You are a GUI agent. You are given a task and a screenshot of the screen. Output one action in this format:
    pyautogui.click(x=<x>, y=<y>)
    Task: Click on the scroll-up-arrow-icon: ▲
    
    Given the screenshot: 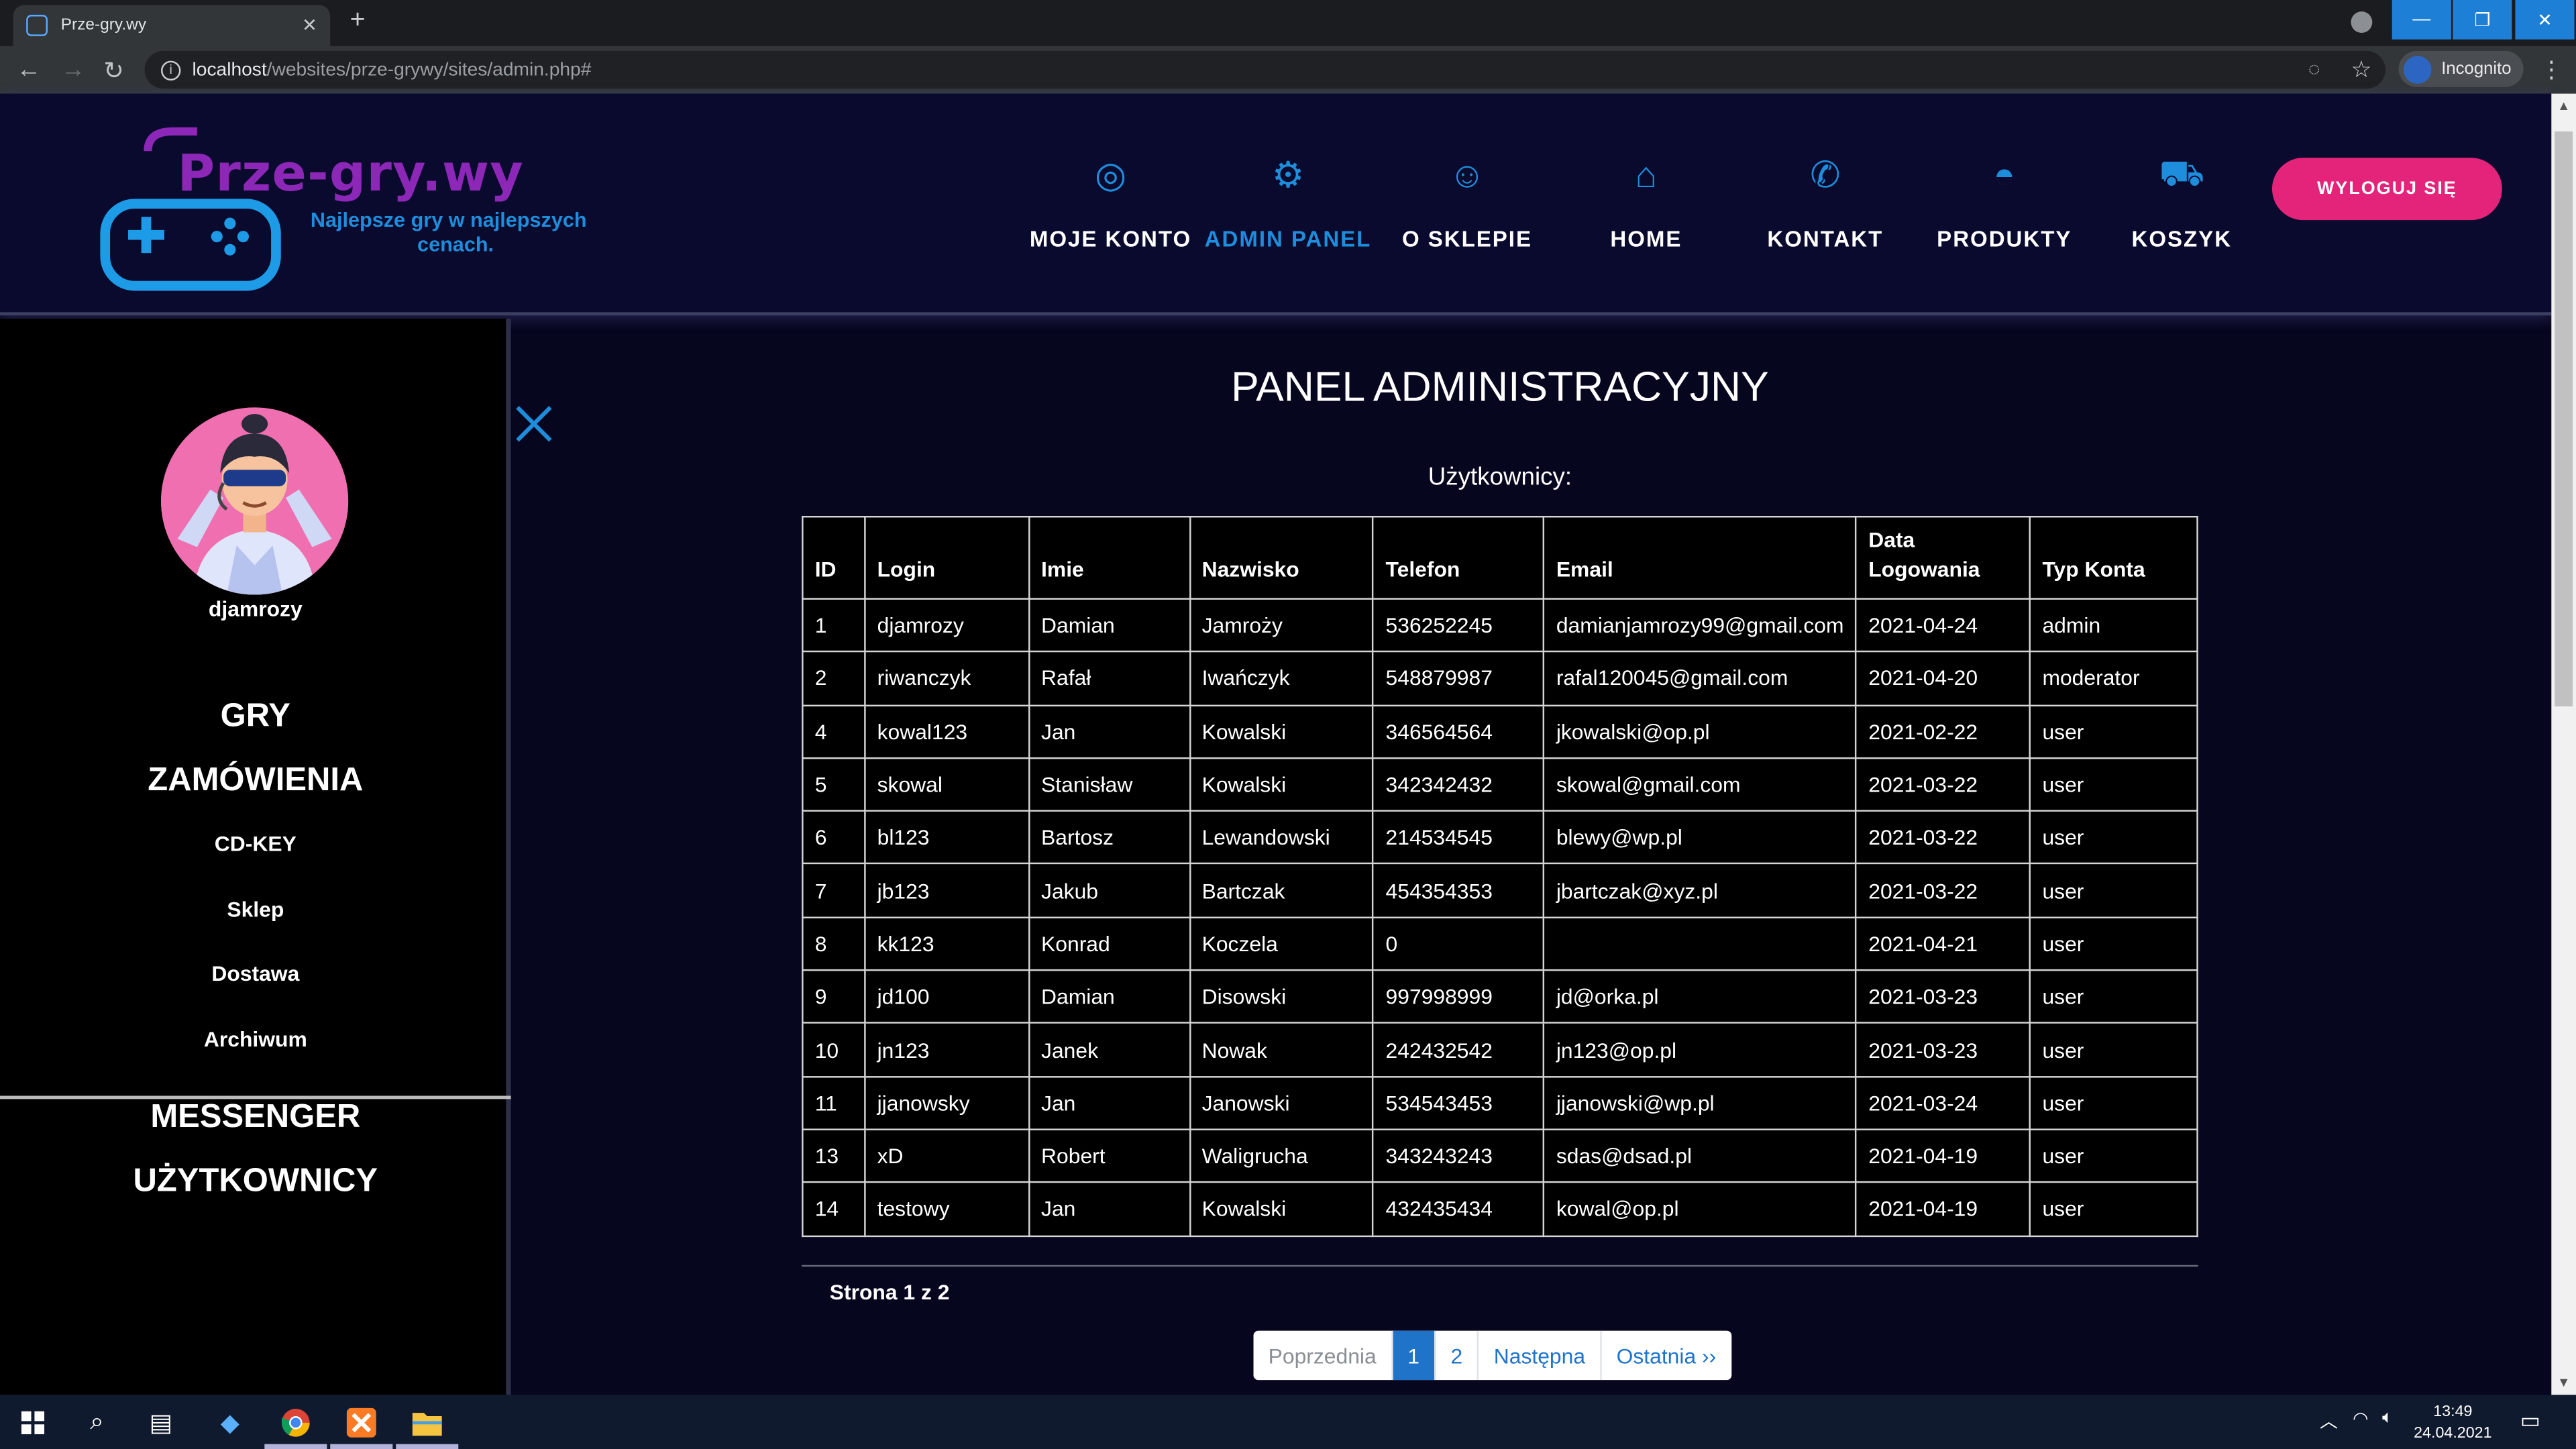 What is the action you would take?
    pyautogui.click(x=2563, y=106)
    